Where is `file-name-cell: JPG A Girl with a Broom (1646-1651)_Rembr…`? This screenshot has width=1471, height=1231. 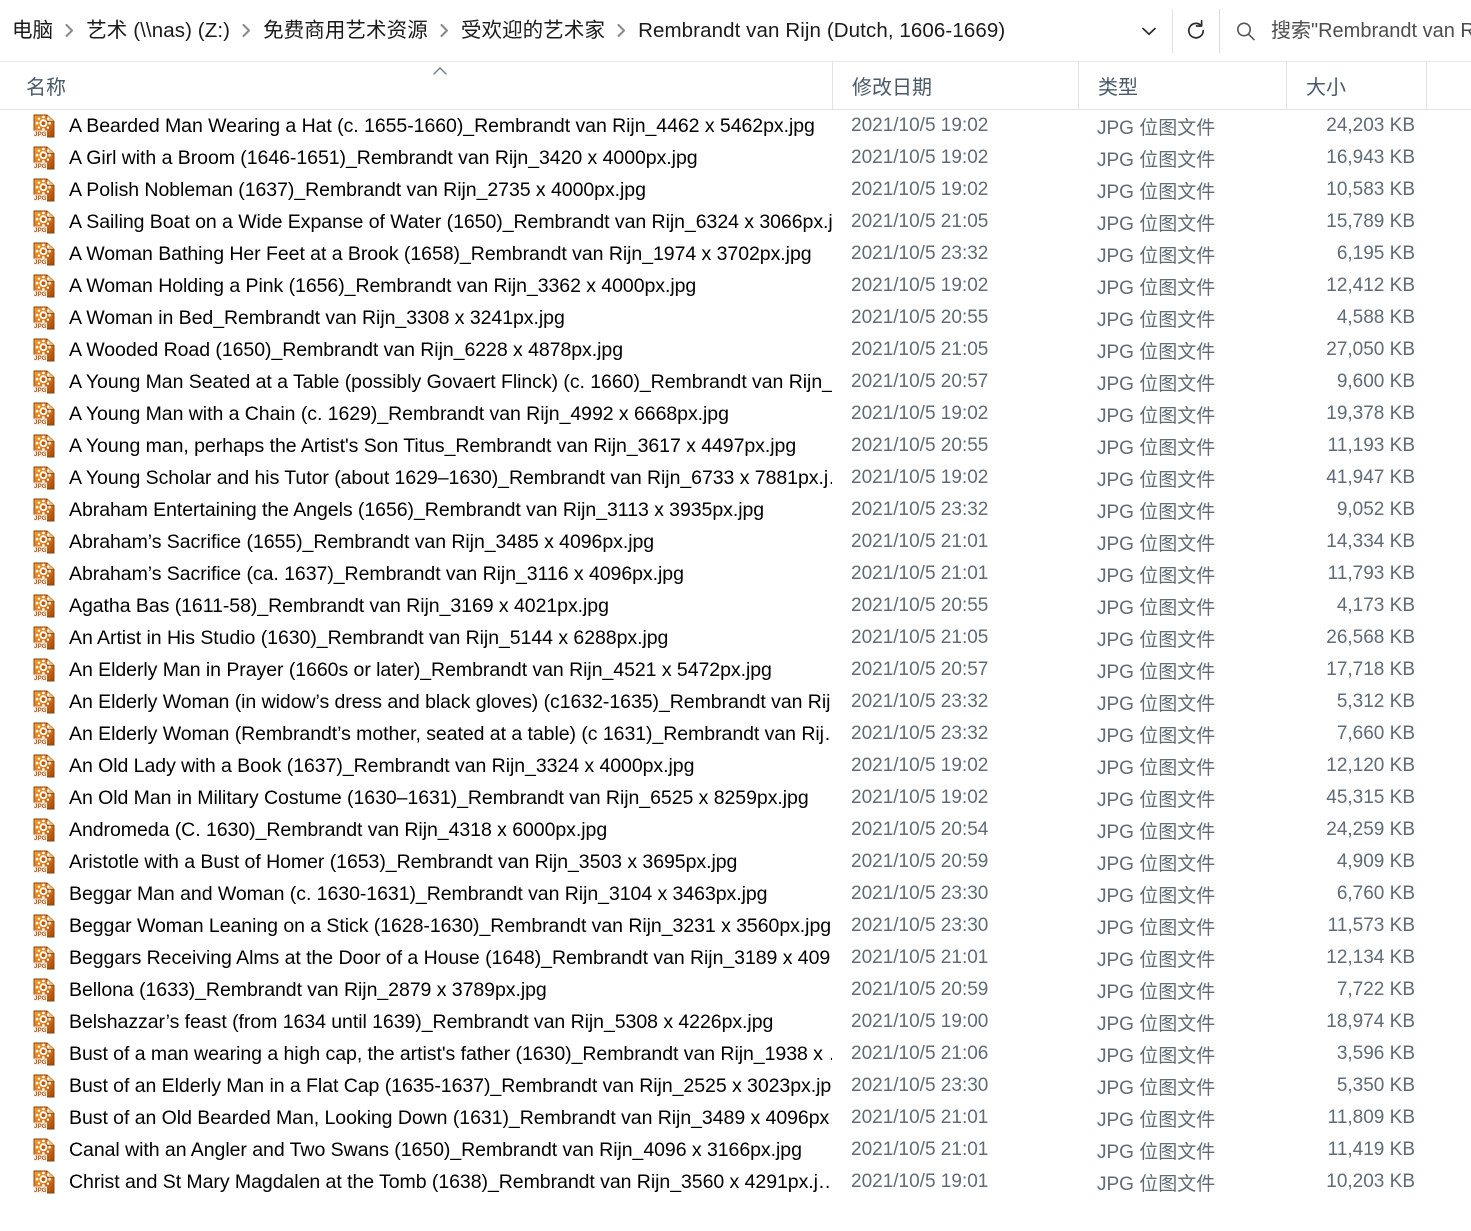
file-name-cell: JPG A Girl with a Broom (1646-1651)_Rembr… is located at coordinates (416, 158).